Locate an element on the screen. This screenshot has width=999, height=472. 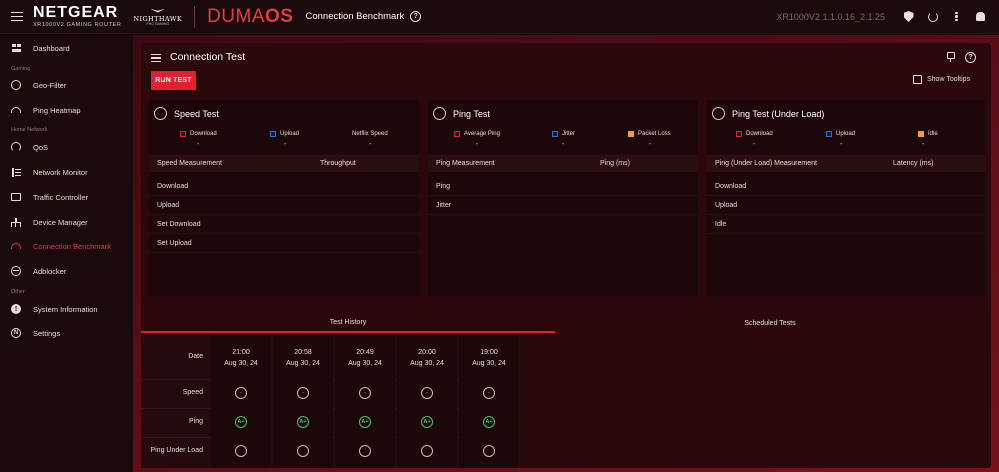
sidebar-item-label: Geo-Filter is located at coordinates (50, 85).